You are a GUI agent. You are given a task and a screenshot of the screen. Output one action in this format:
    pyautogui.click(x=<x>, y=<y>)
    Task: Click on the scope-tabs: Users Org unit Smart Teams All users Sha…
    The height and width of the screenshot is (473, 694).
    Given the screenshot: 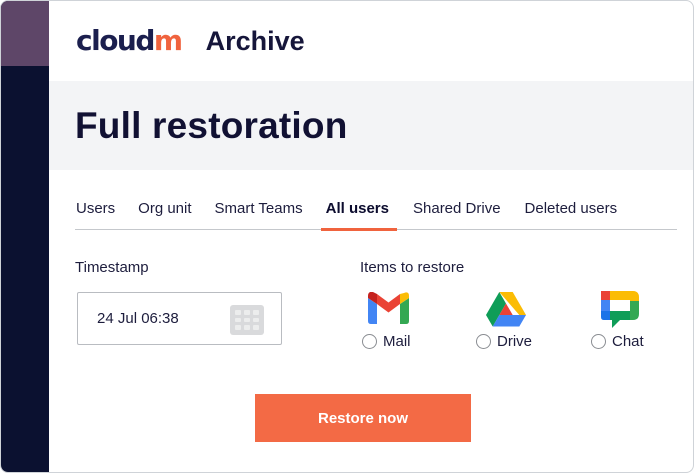 What is the action you would take?
    pyautogui.click(x=376, y=214)
    